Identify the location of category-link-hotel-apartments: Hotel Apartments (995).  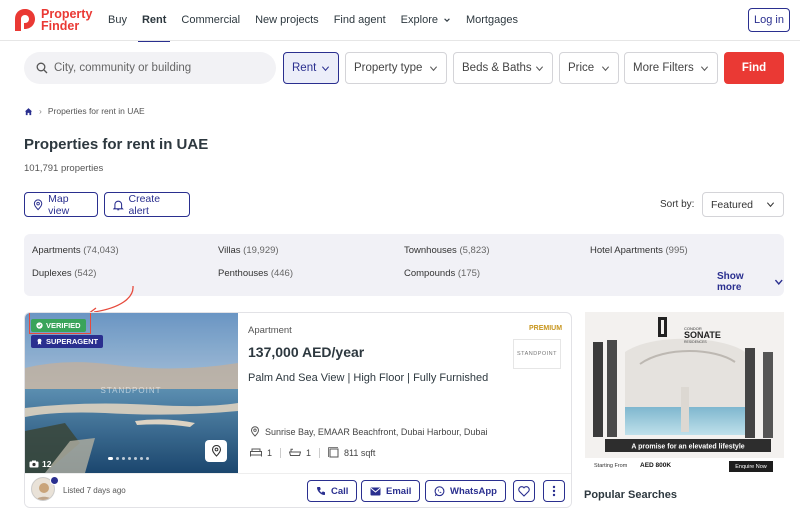
(639, 250).